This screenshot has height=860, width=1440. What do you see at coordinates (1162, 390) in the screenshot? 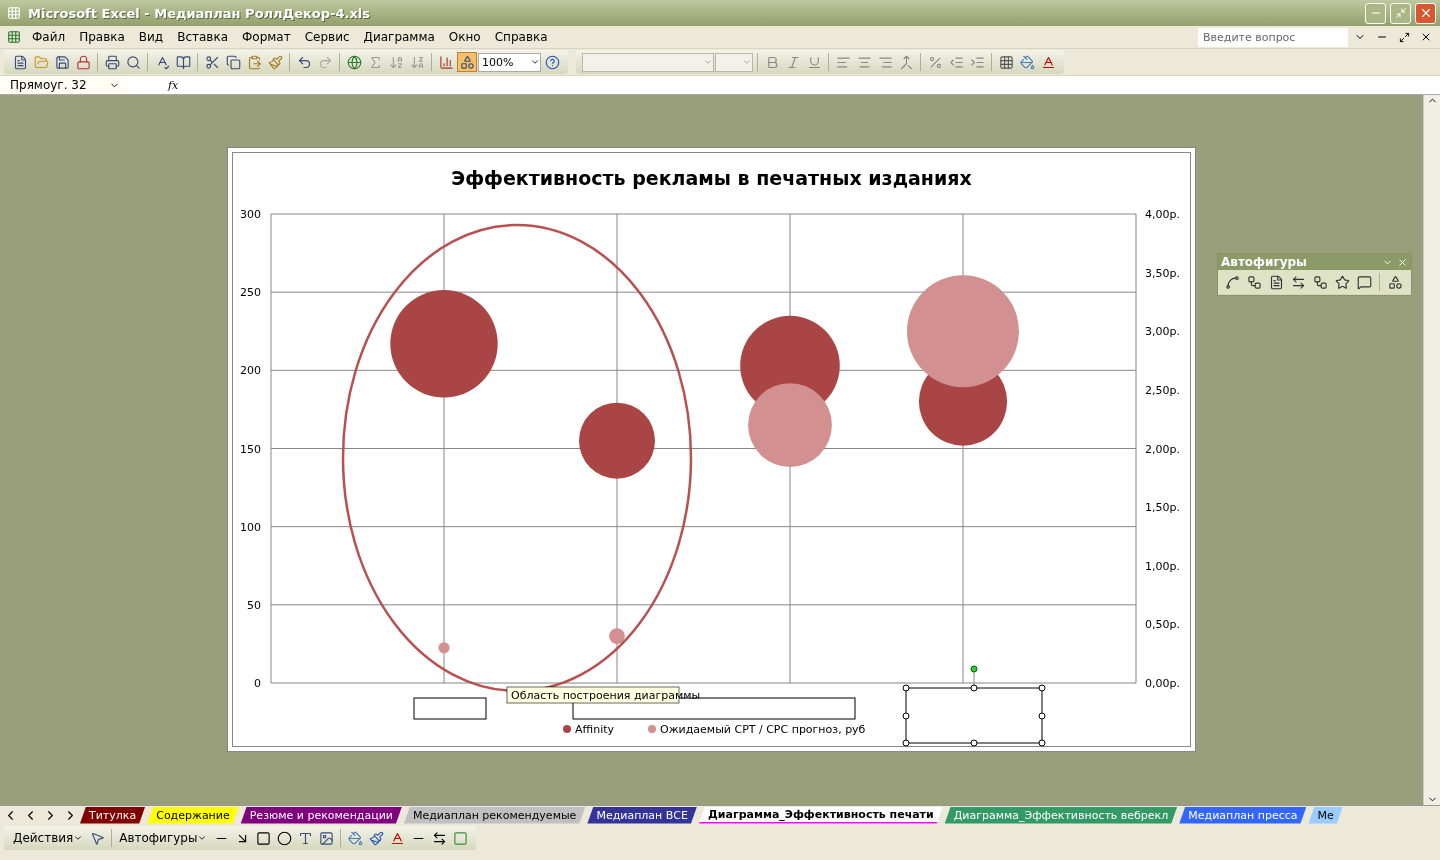
I see `axis-label: 2,50р.` at bounding box center [1162, 390].